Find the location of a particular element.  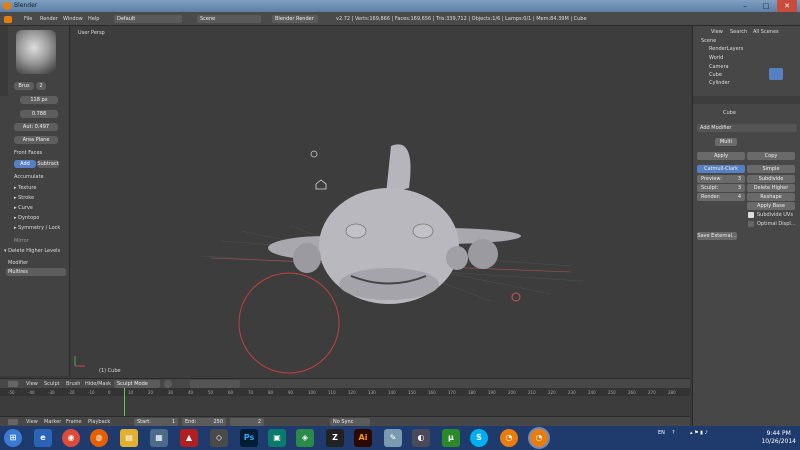

outliner-renderlayers: RenderLayers is located at coordinates (726, 49).